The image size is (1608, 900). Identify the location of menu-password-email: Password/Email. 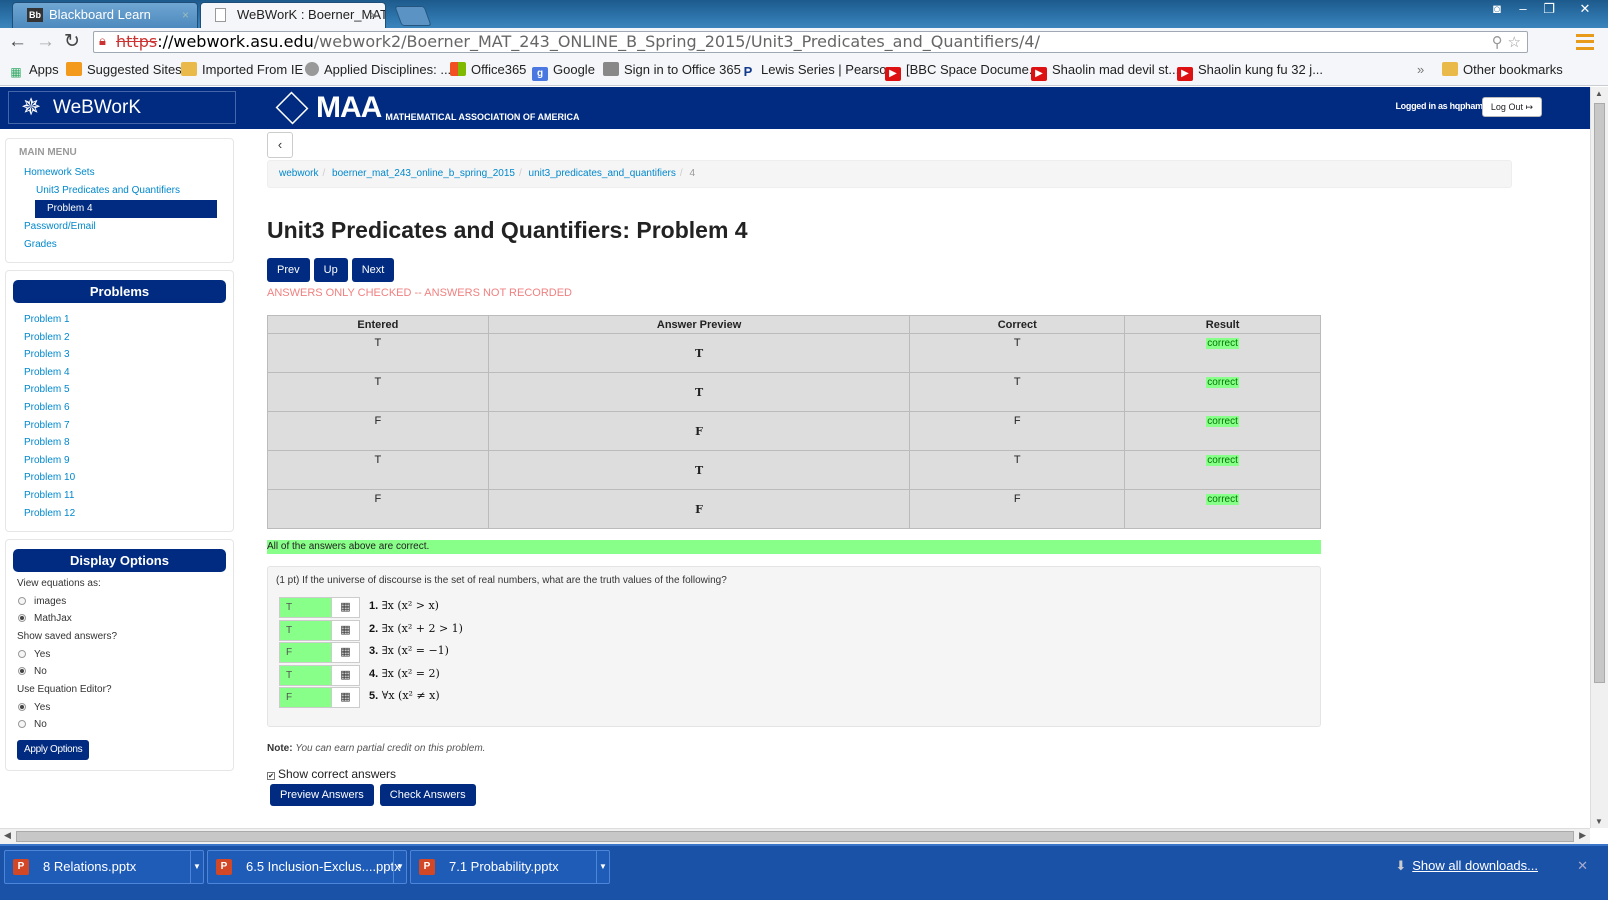
(119, 227).